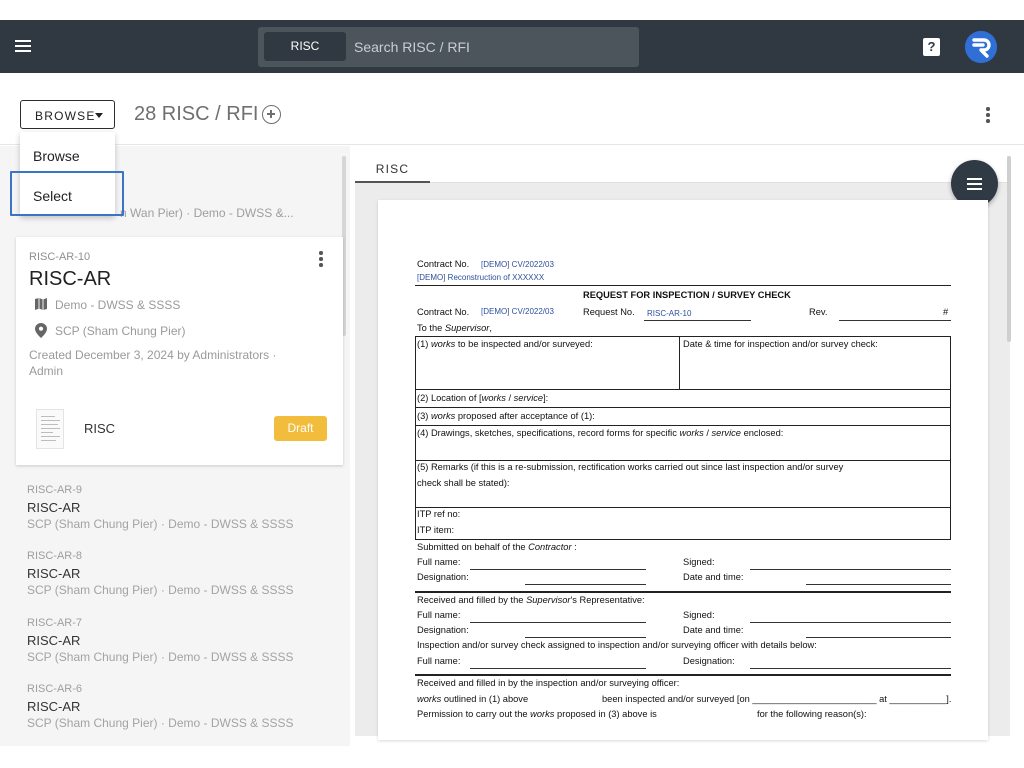  What do you see at coordinates (436, 530) in the screenshot?
I see `itp-item: ITP item:` at bounding box center [436, 530].